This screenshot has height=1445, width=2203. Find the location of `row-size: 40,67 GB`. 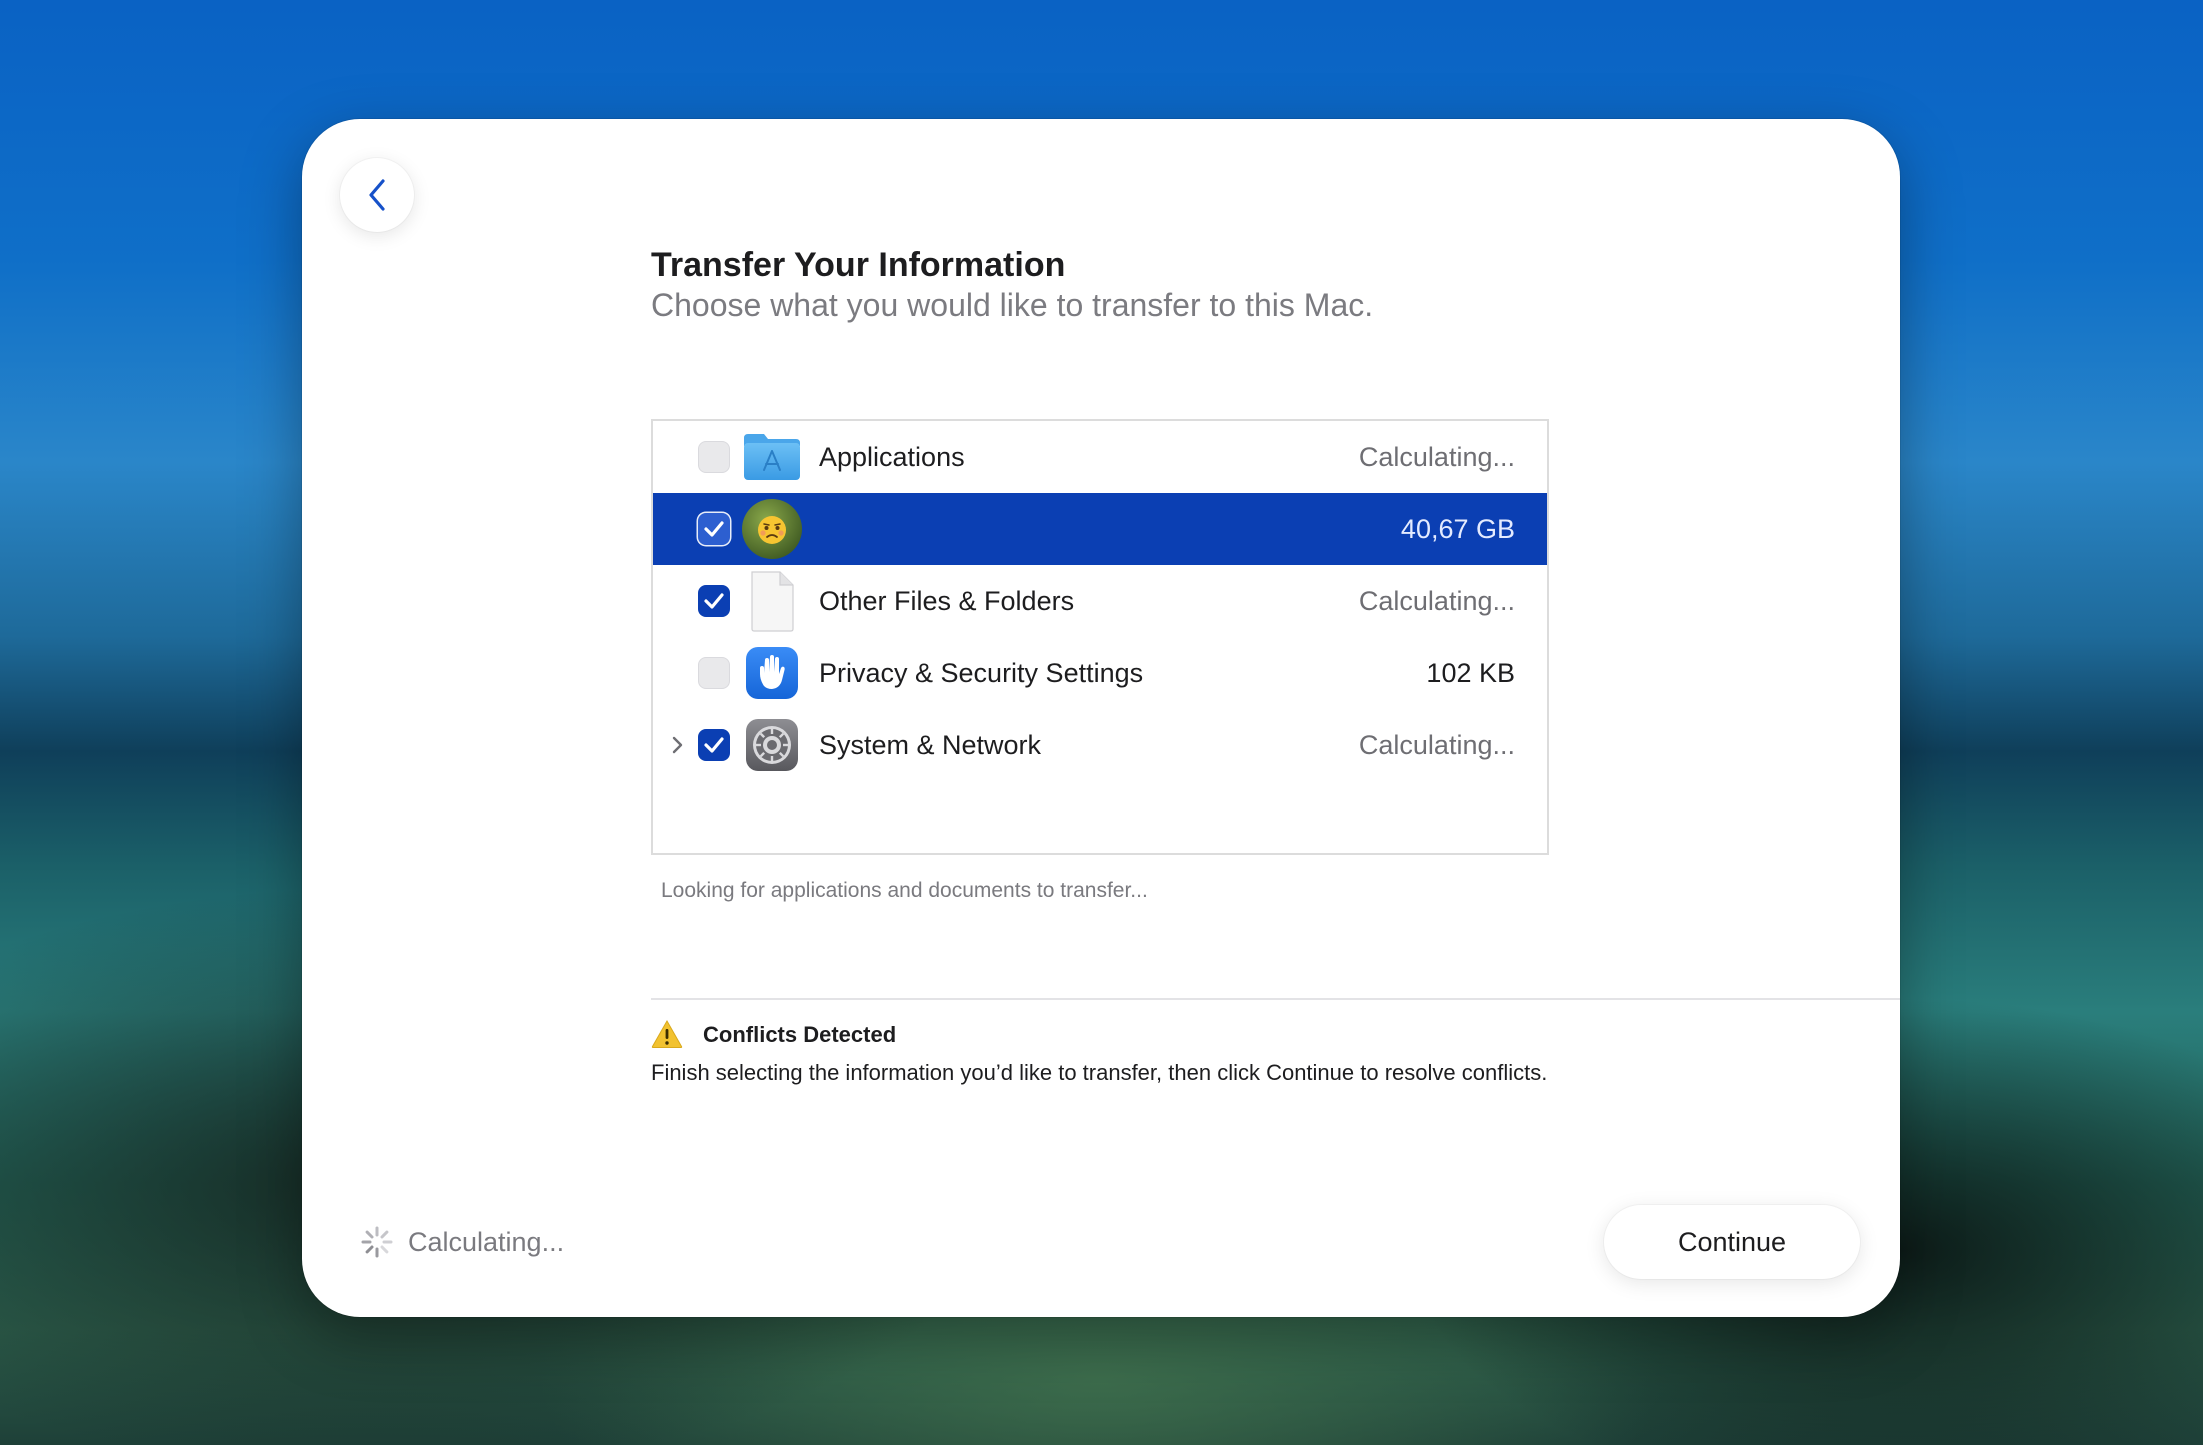

row-size: 40,67 GB is located at coordinates (1457, 529).